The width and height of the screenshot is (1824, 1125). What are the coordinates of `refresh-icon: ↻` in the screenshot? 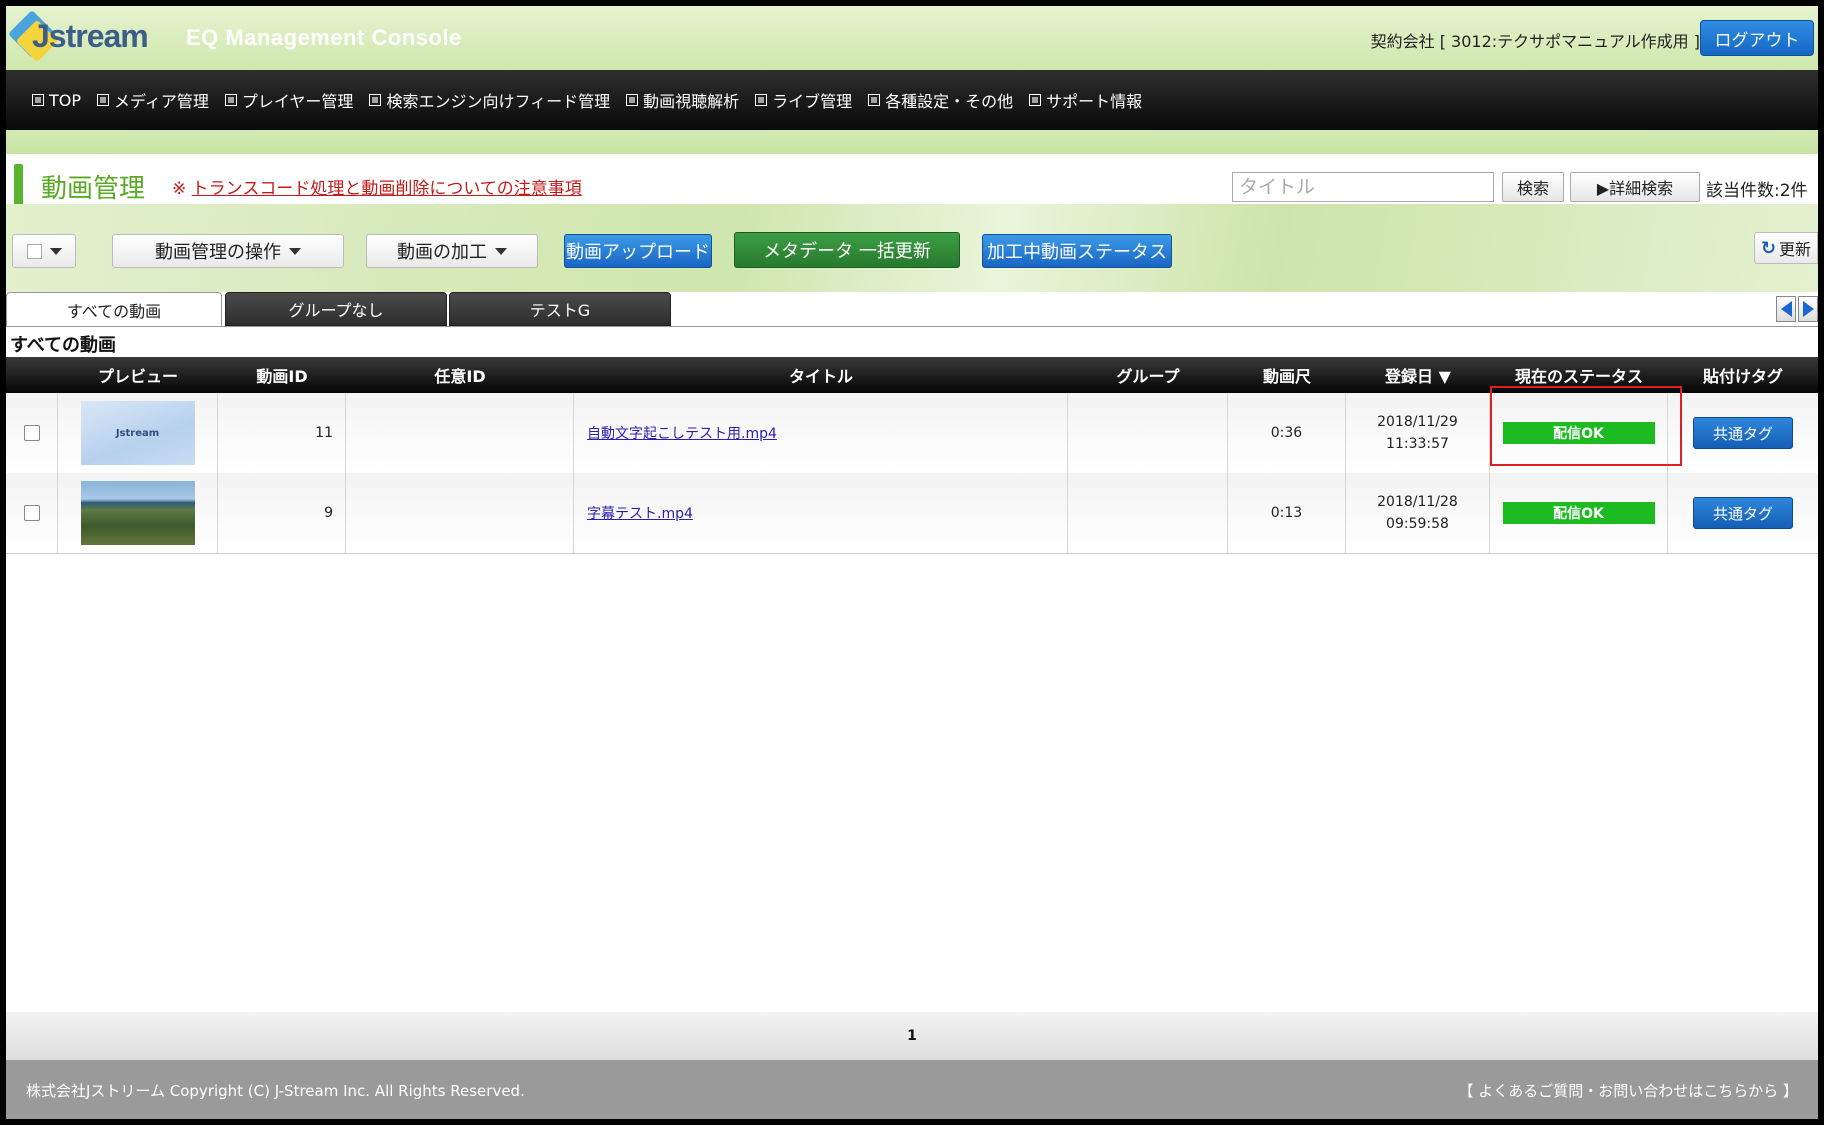 It's located at (1768, 248).